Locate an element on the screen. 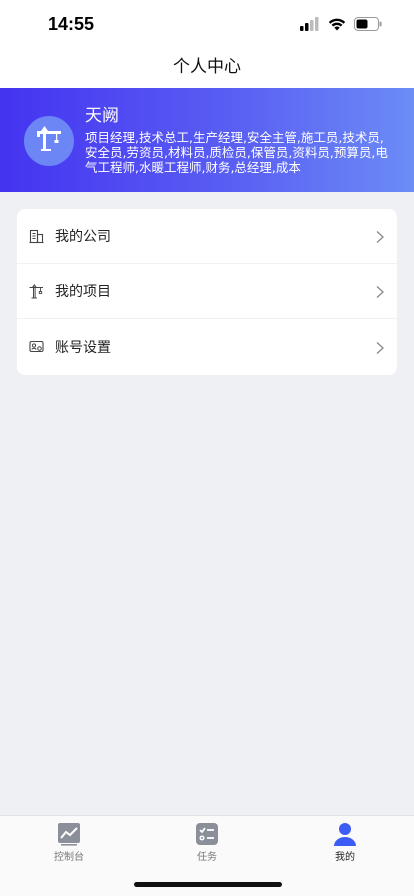 This screenshot has height=896, width=414. tab-mine: 我的 is located at coordinates (345, 842).